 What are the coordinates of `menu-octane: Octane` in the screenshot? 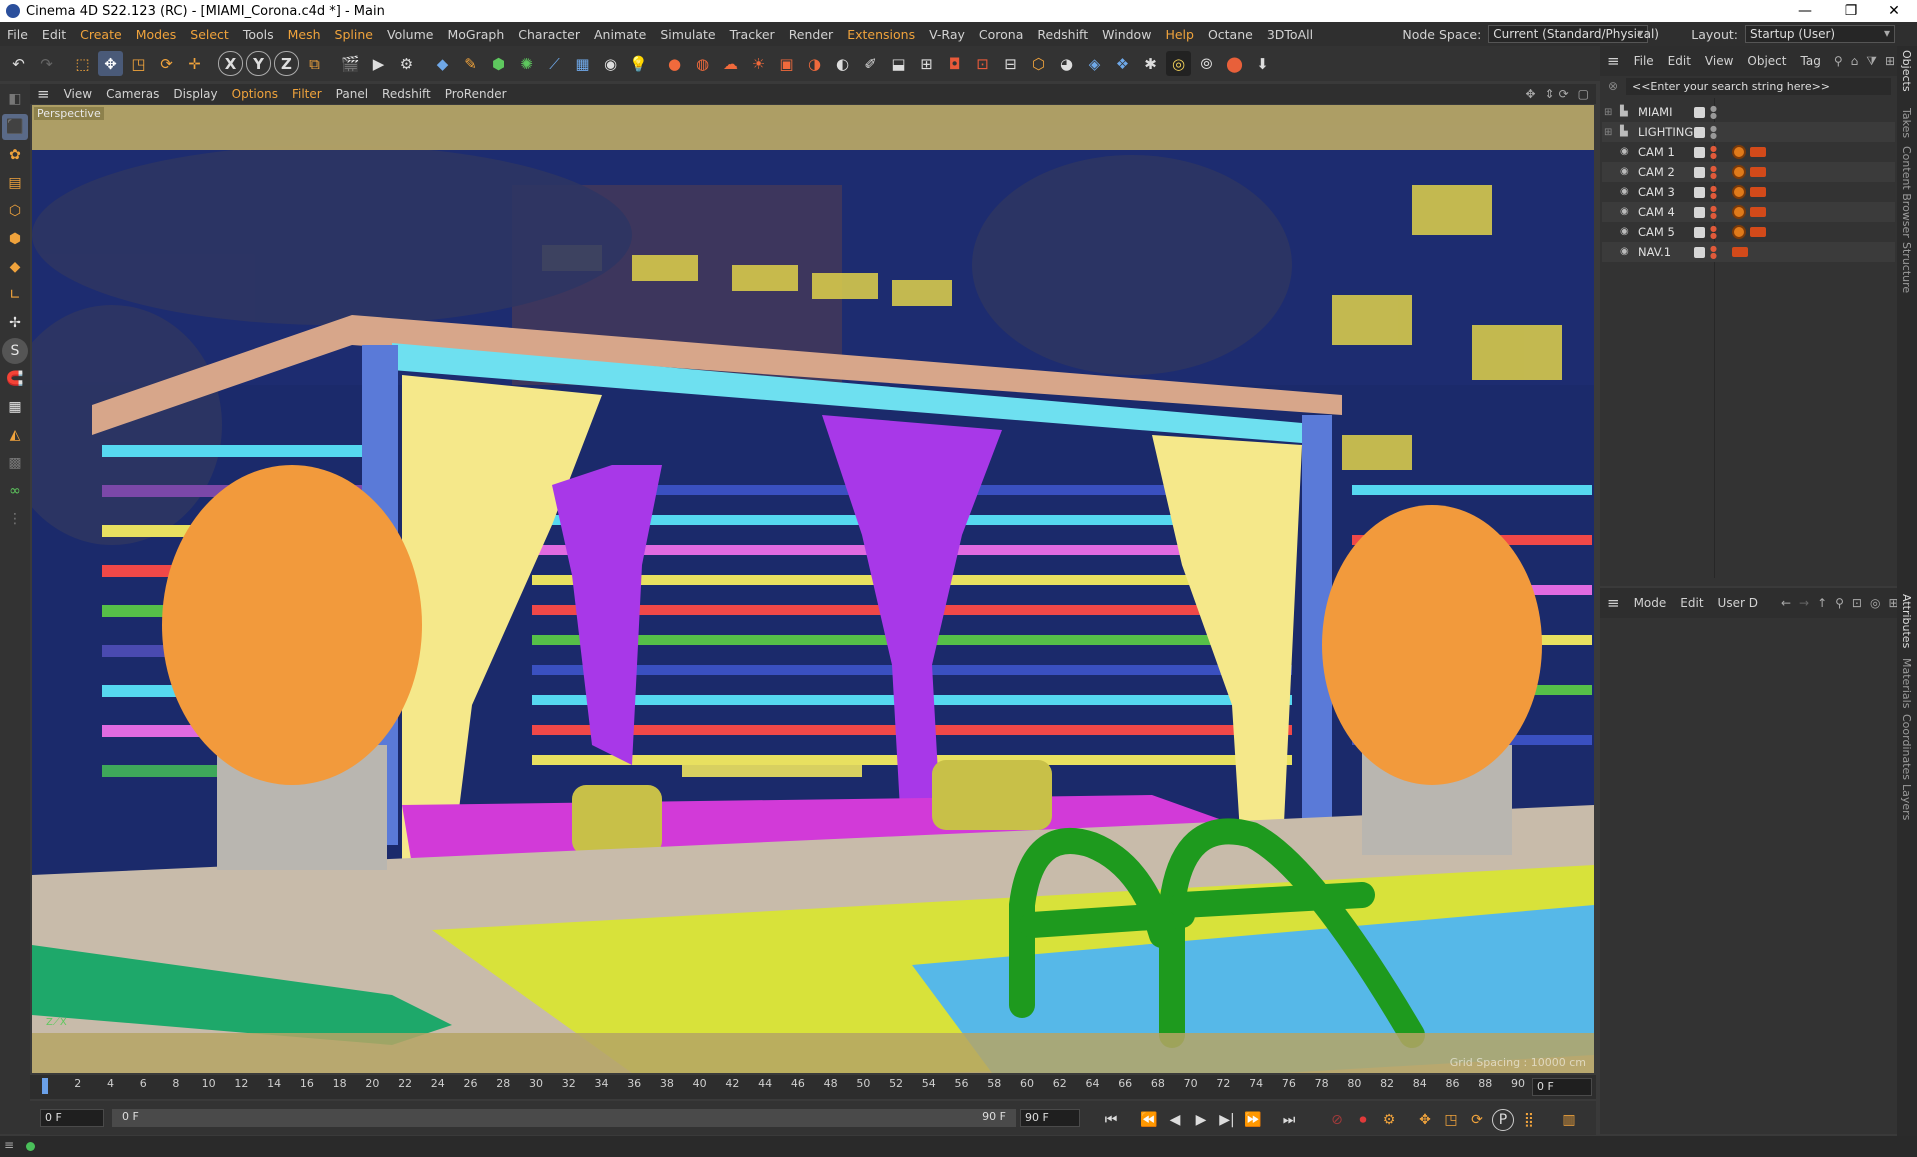 It's located at (1230, 34).